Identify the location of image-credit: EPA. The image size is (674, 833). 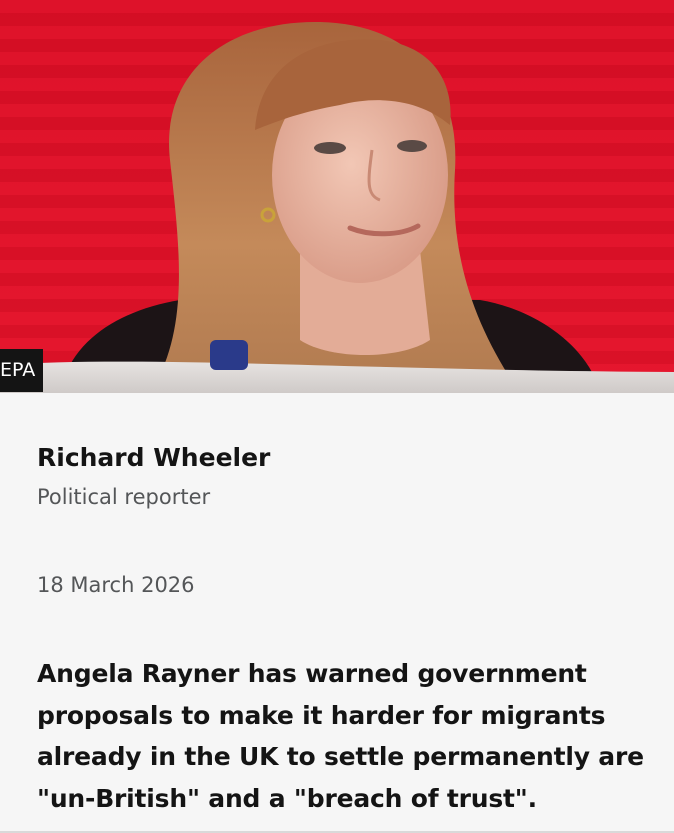
(22, 370).